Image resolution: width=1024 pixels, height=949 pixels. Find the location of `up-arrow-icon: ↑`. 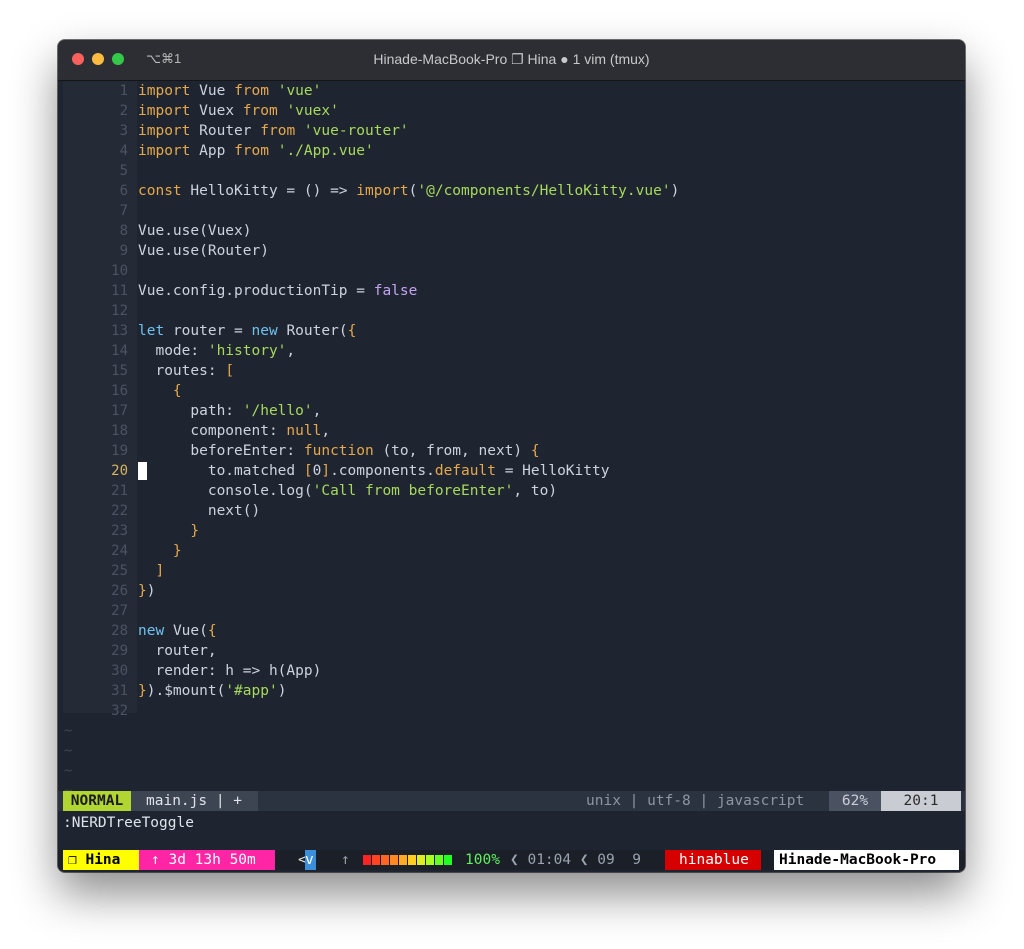

up-arrow-icon: ↑ is located at coordinates (345, 860).